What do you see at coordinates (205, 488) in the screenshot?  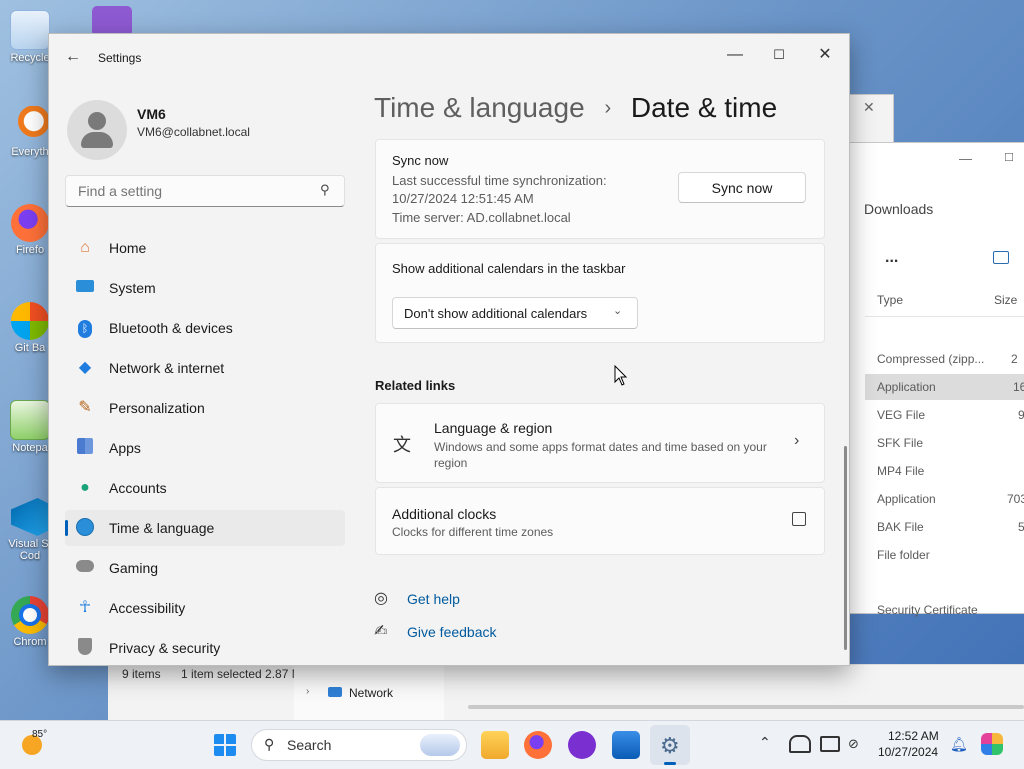 I see `sidebar-item-accounts: ● Accounts` at bounding box center [205, 488].